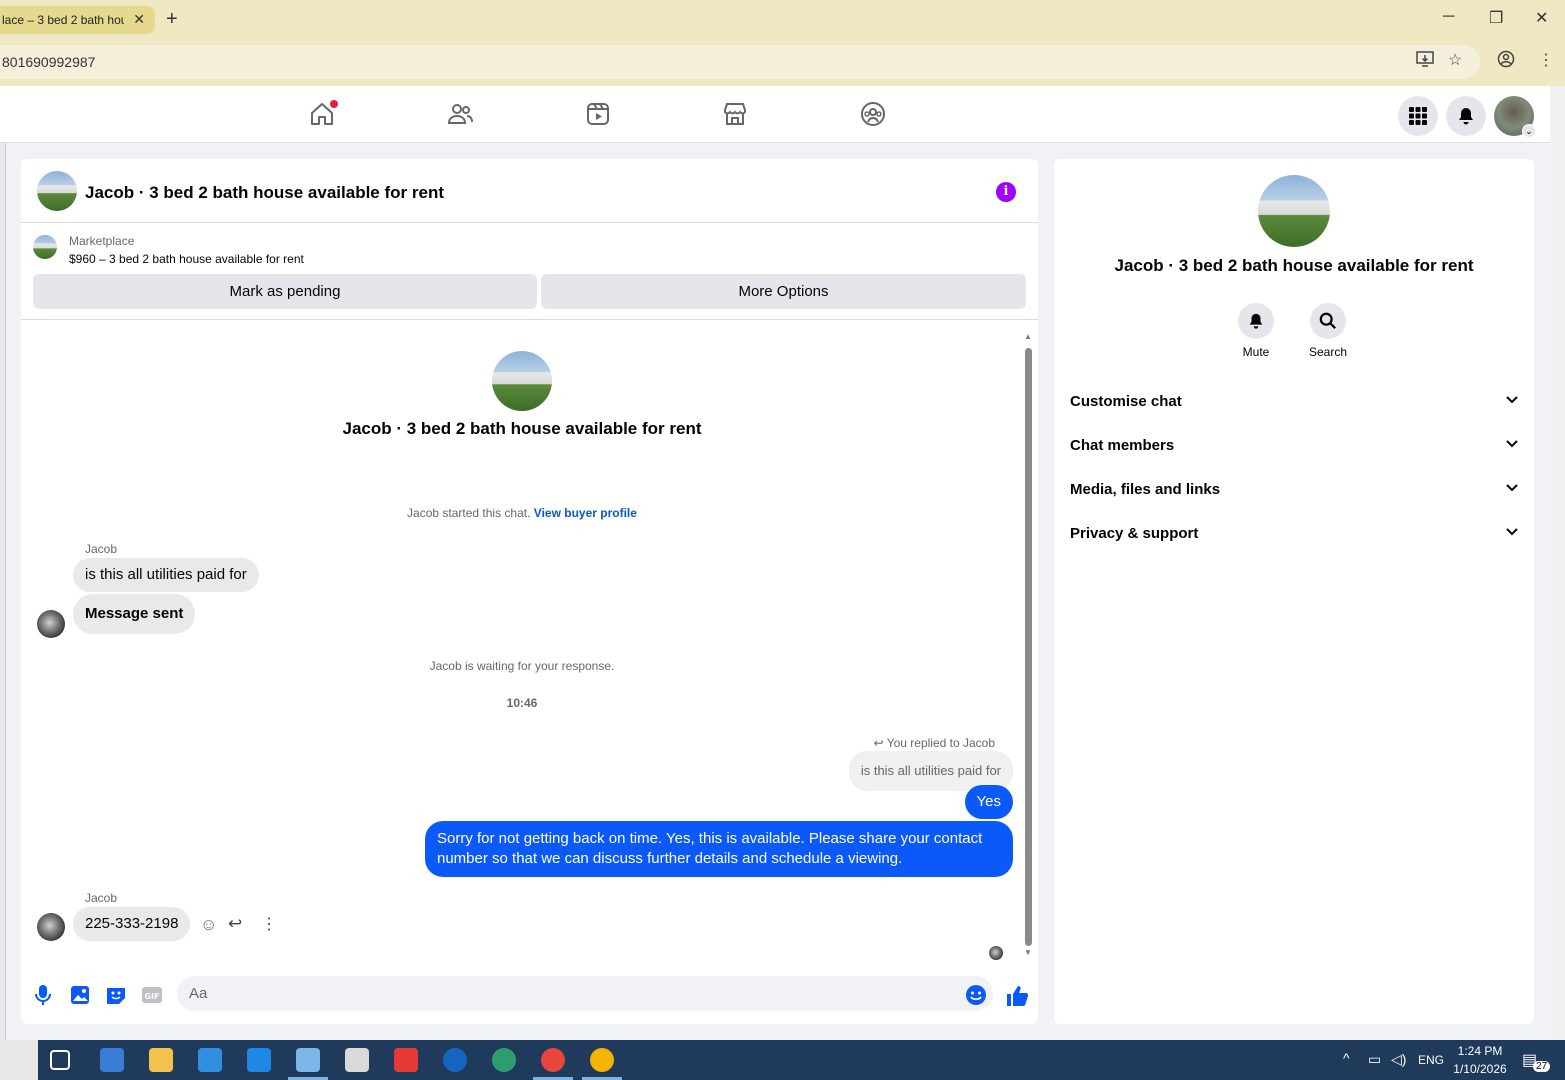  I want to click on conversation-avatar, so click(522, 381).